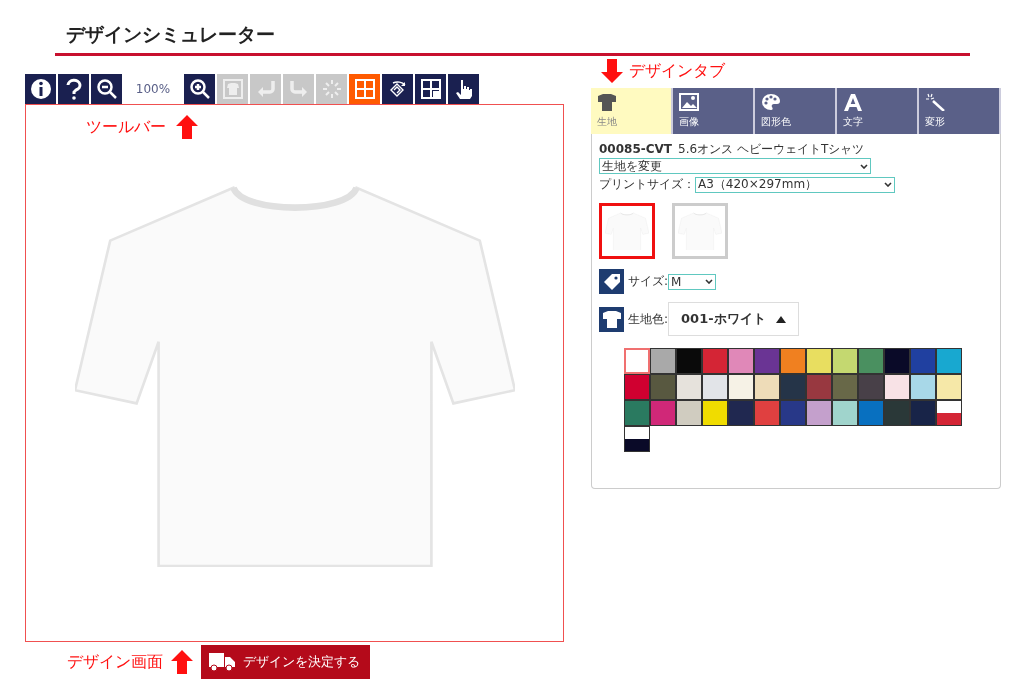 This screenshot has height=689, width=1024. What do you see at coordinates (73, 89) in the screenshot?
I see `help-tool-button` at bounding box center [73, 89].